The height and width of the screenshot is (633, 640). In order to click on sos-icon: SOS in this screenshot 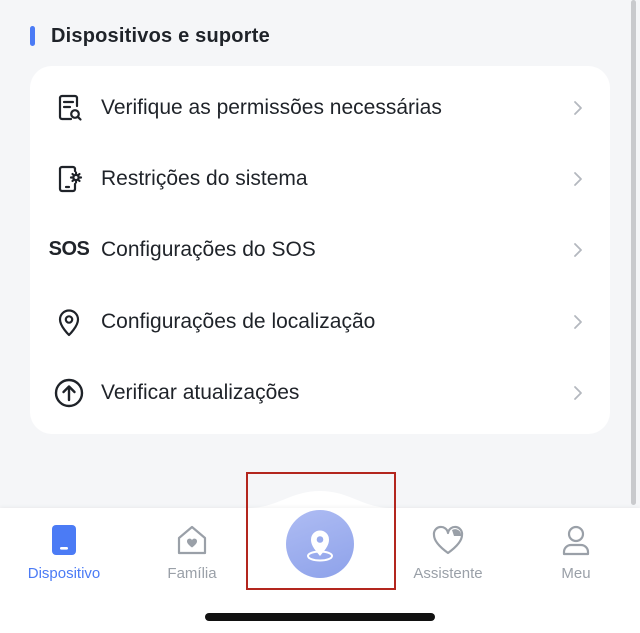, I will do `click(69, 250)`.